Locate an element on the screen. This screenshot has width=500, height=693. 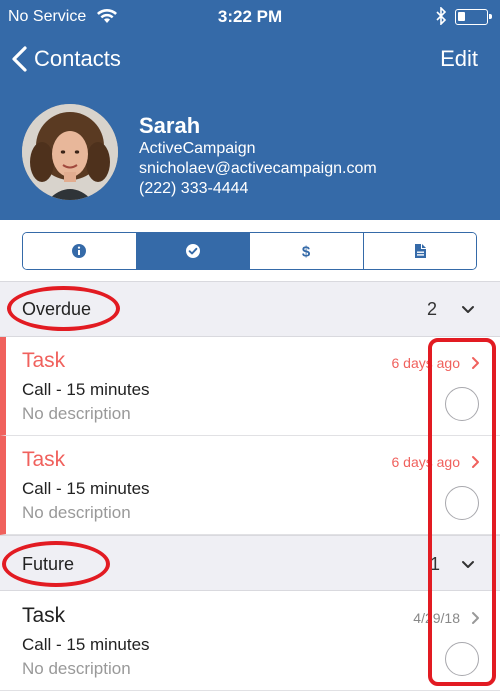
overdue-count: 2 is located at coordinates (432, 309).